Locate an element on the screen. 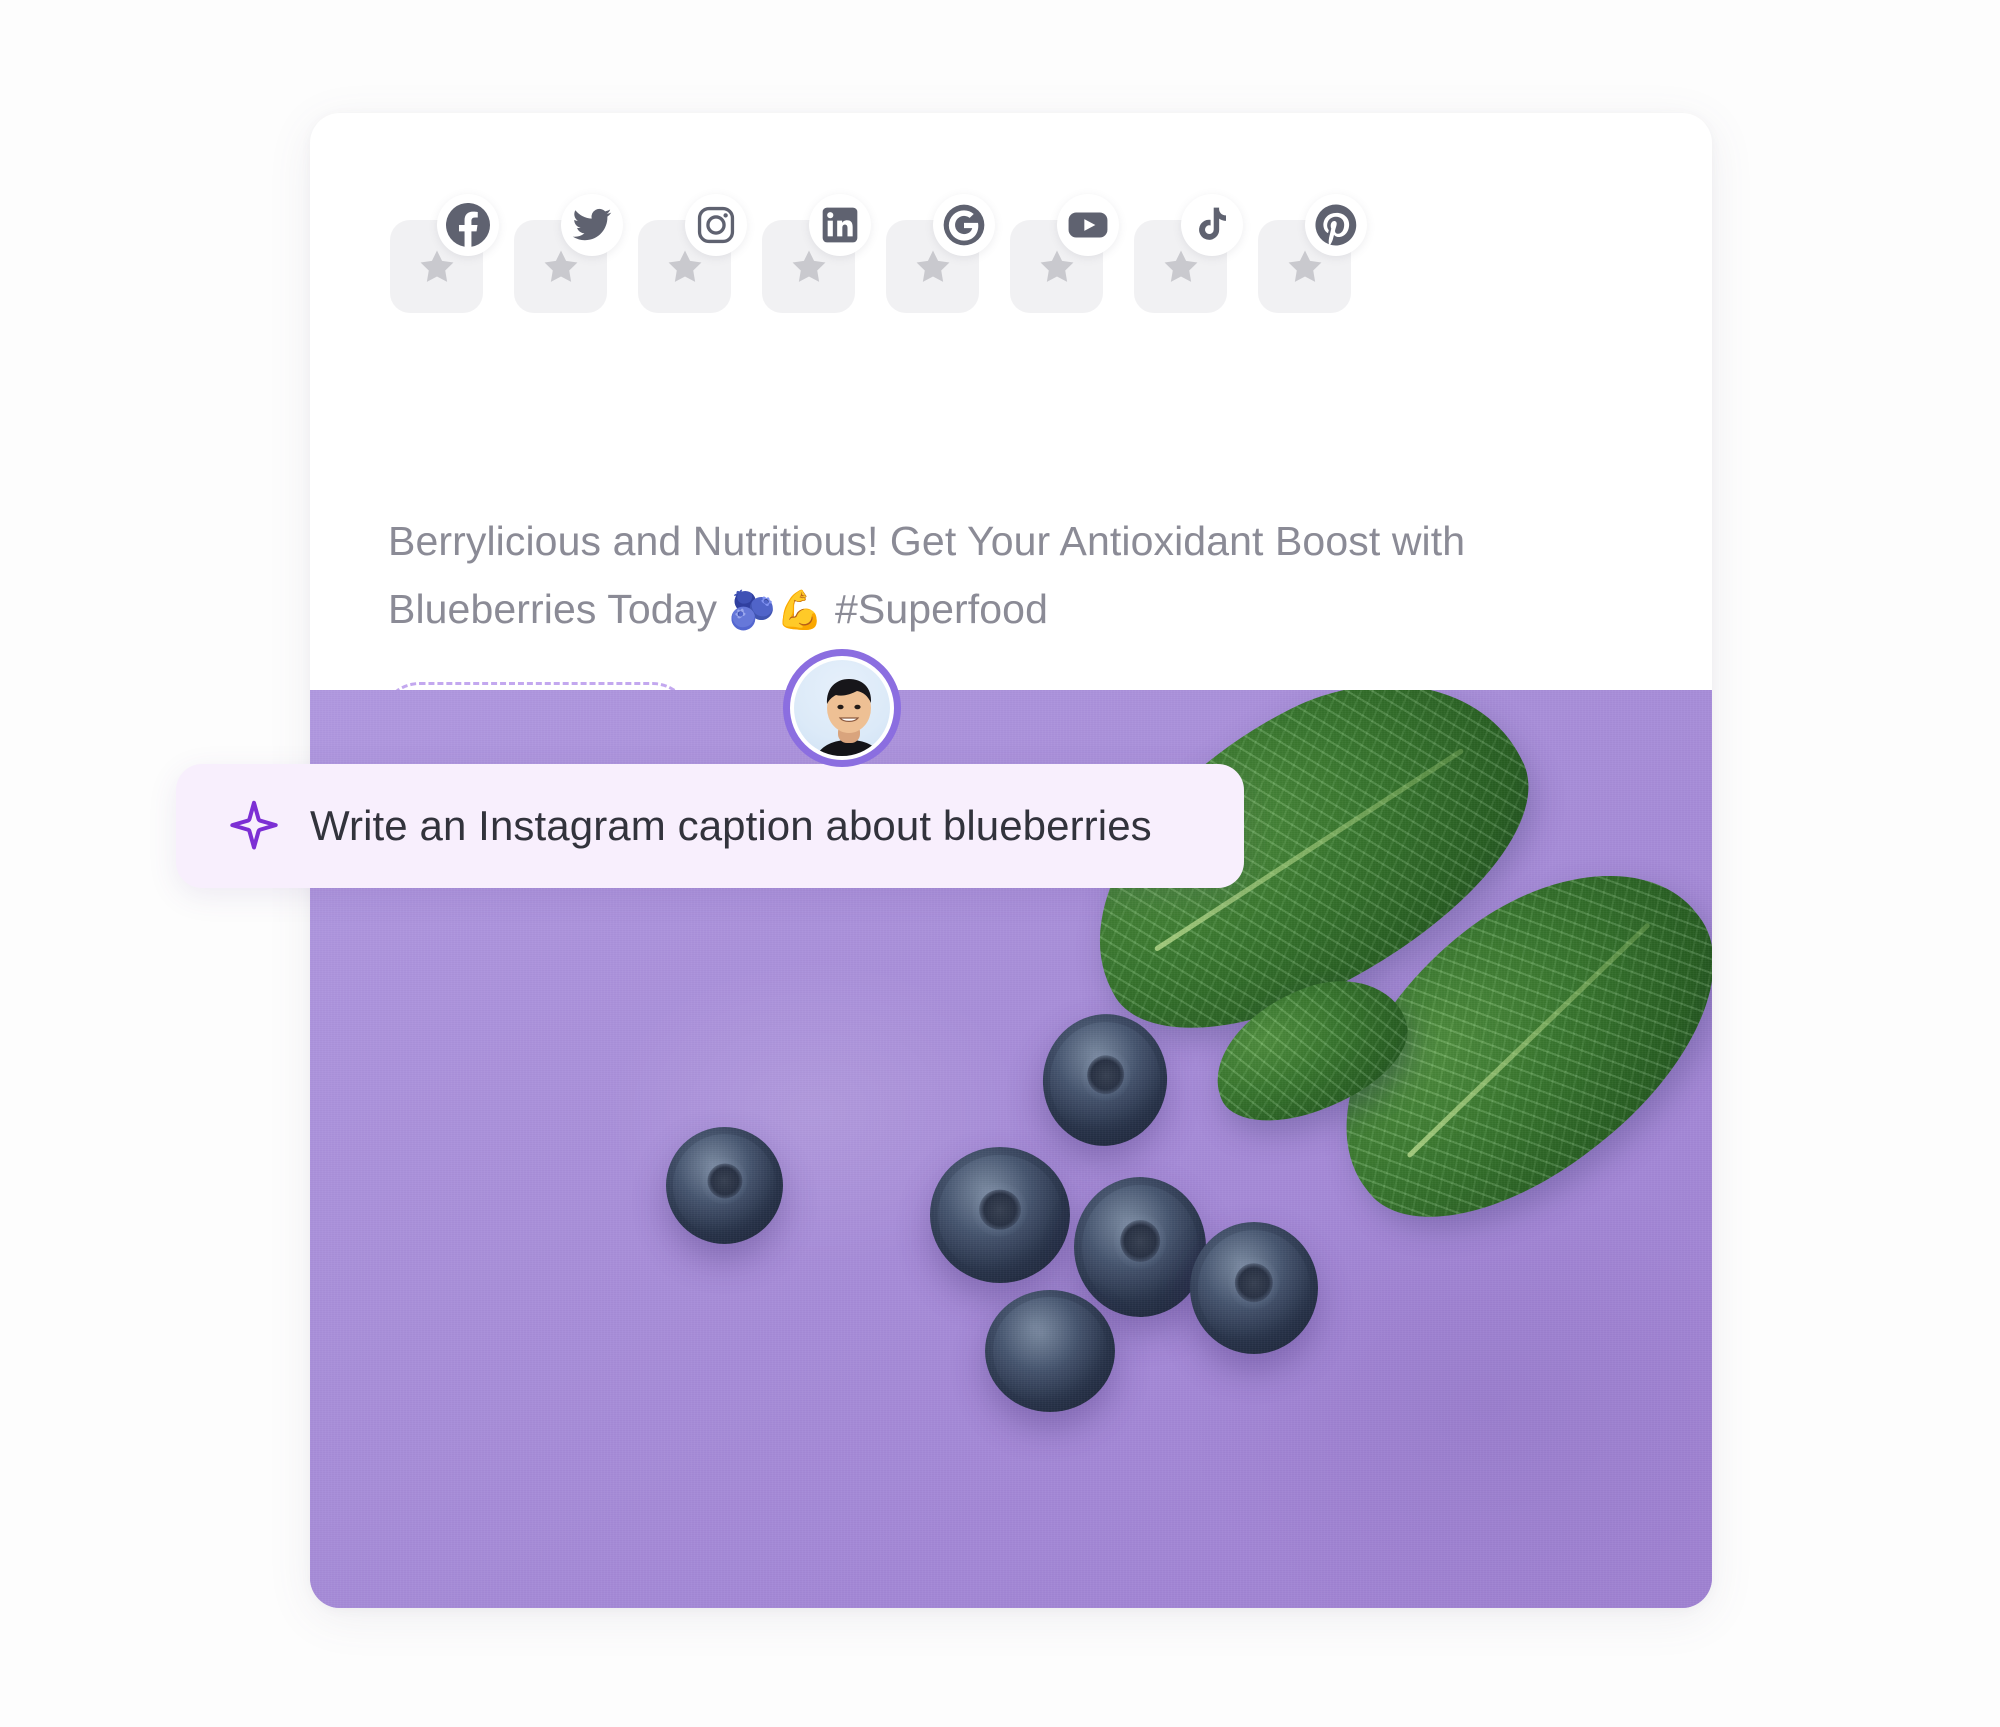 This screenshot has height=1727, width=2000. sparkle-icon is located at coordinates (254, 825).